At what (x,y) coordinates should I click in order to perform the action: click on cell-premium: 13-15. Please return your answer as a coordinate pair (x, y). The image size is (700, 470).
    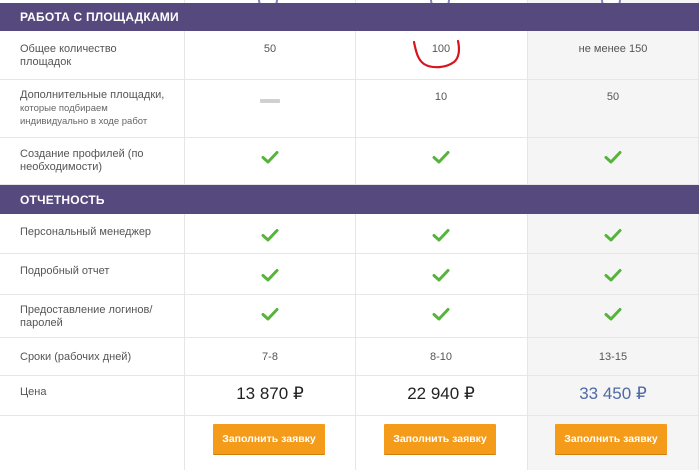
    Looking at the image, I should click on (613, 357).